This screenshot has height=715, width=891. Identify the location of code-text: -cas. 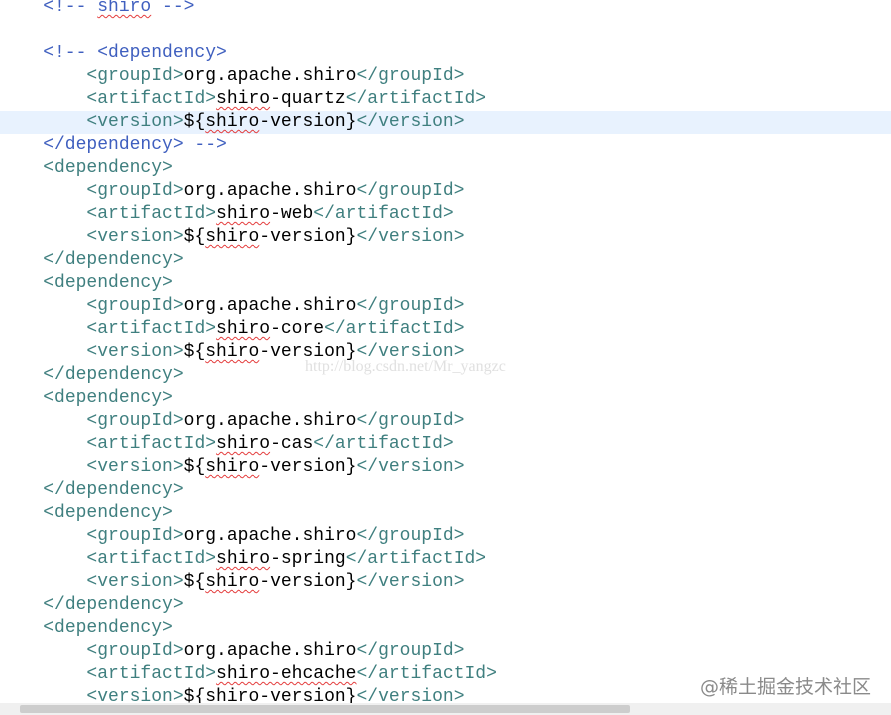
(292, 444).